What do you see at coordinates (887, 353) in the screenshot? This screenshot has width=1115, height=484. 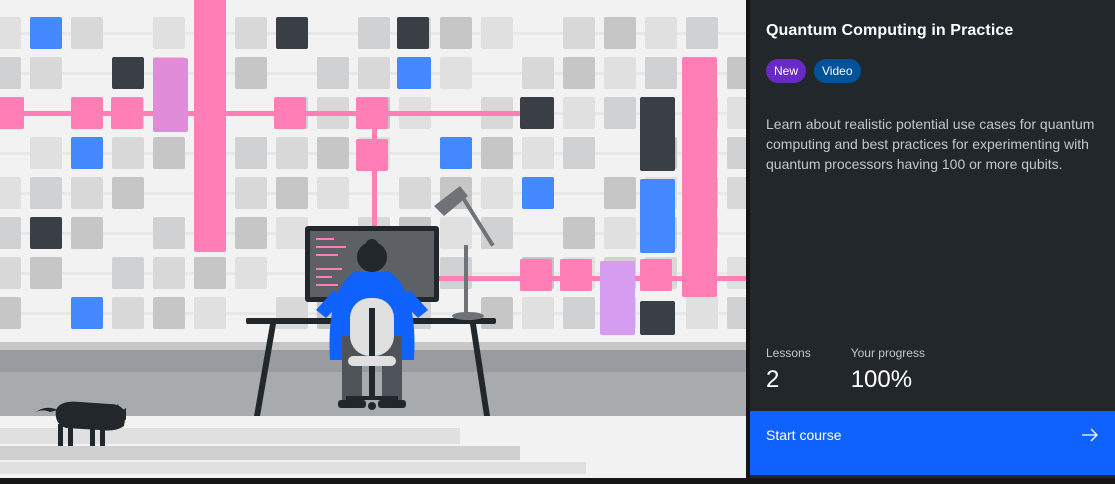 I see `progress-label: Your progress` at bounding box center [887, 353].